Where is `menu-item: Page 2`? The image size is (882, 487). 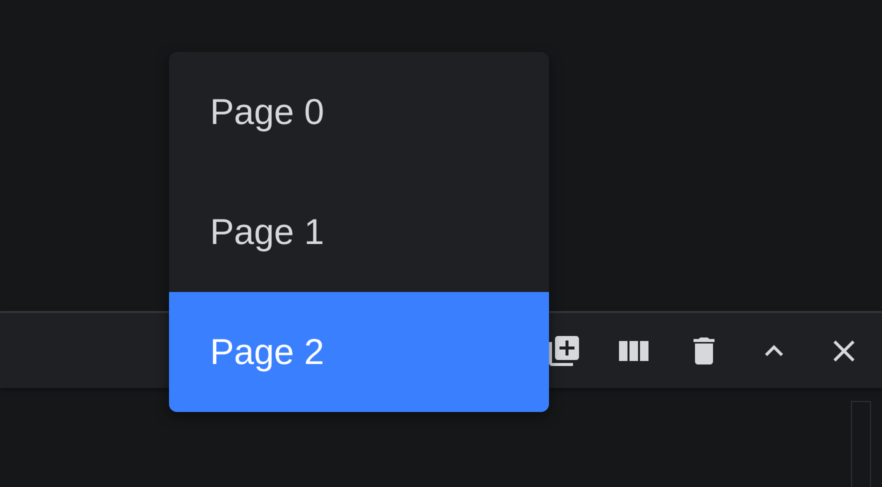
menu-item: Page 2 is located at coordinates (359, 352).